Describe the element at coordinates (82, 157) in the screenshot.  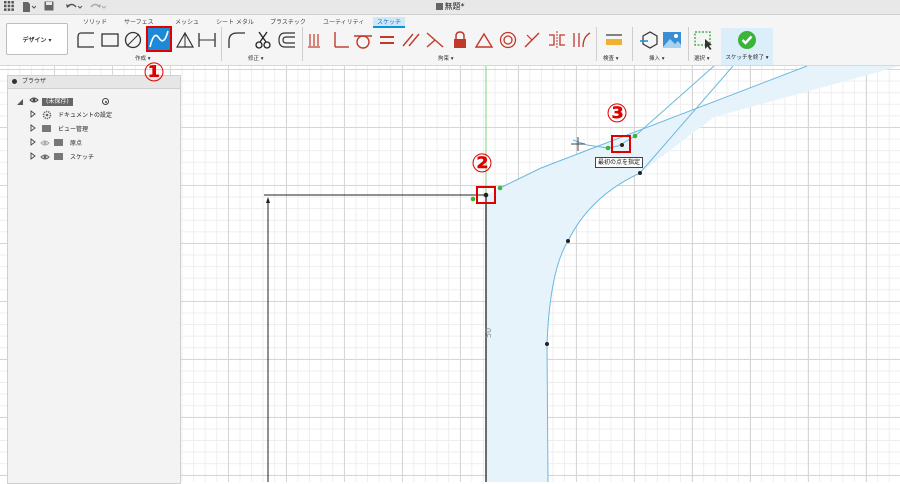
I see `tree-item-label: スケッチ` at that location.